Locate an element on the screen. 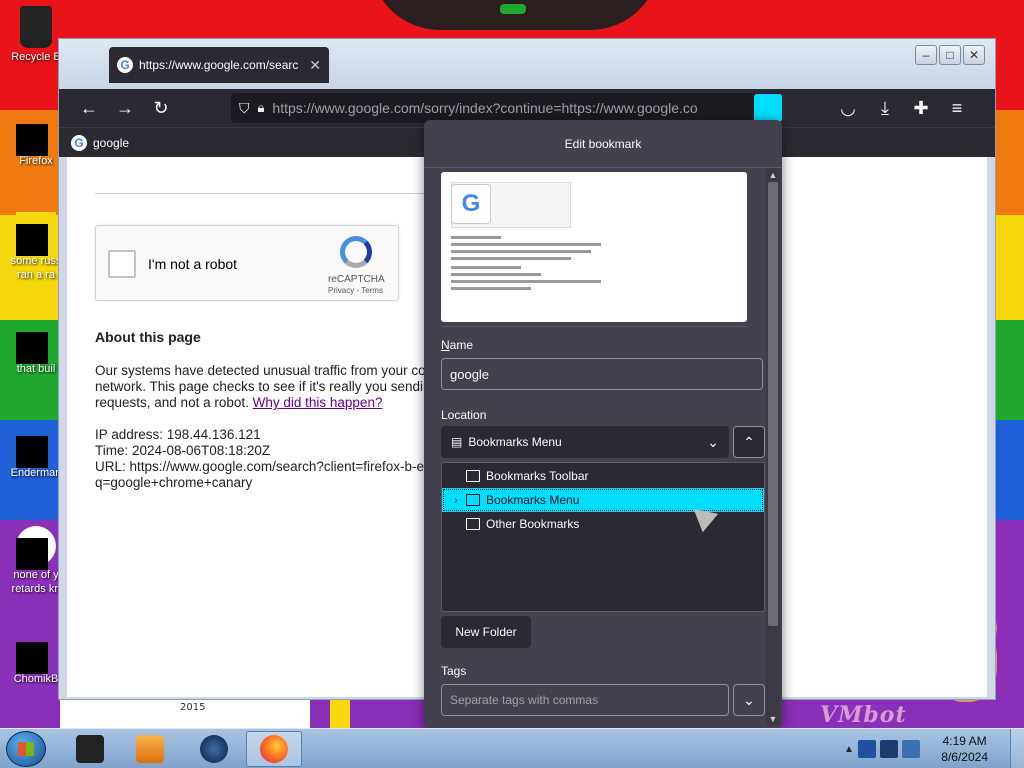 The height and width of the screenshot is (768, 1024). folder-icon is located at coordinates (473, 524).